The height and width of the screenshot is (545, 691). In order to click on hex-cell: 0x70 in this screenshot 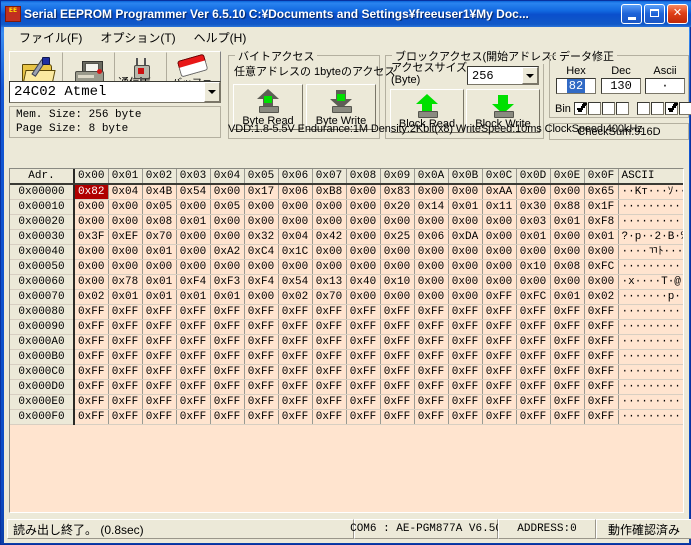, I will do `click(159, 237)`.